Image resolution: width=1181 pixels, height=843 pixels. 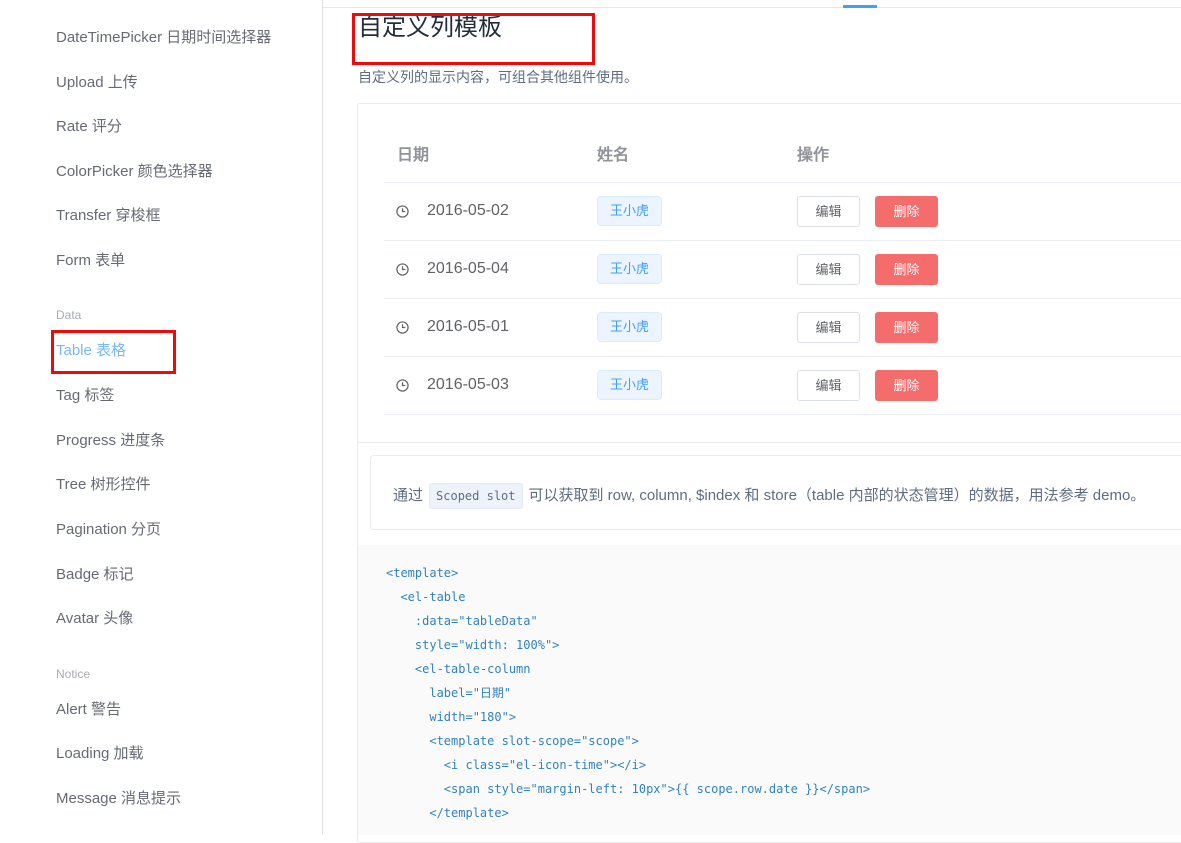 What do you see at coordinates (468, 210) in the screenshot?
I see `date-value: 2016-05-02` at bounding box center [468, 210].